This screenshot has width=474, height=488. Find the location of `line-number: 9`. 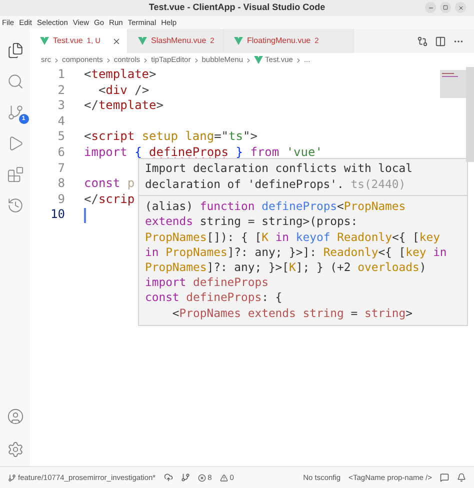

line-number: 9 is located at coordinates (60, 200).